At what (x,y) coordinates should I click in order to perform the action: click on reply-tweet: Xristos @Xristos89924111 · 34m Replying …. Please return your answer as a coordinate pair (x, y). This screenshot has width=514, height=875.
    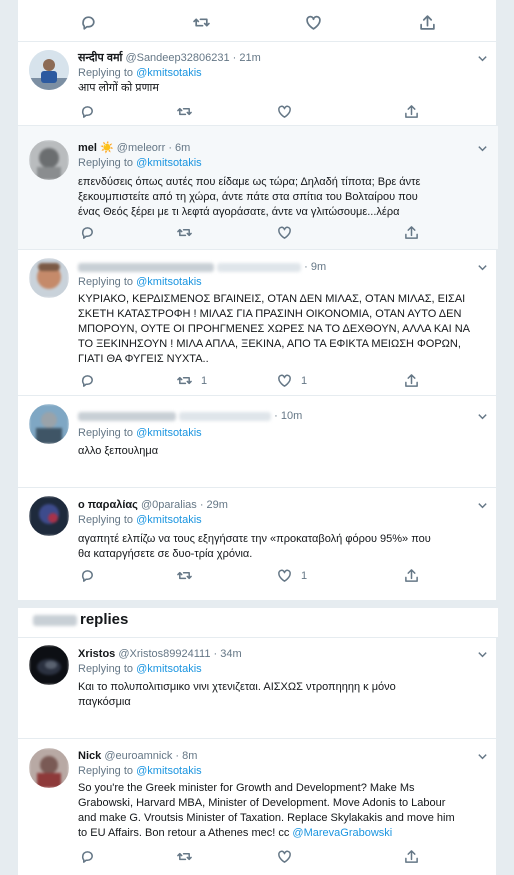
    Looking at the image, I should click on (258, 688).